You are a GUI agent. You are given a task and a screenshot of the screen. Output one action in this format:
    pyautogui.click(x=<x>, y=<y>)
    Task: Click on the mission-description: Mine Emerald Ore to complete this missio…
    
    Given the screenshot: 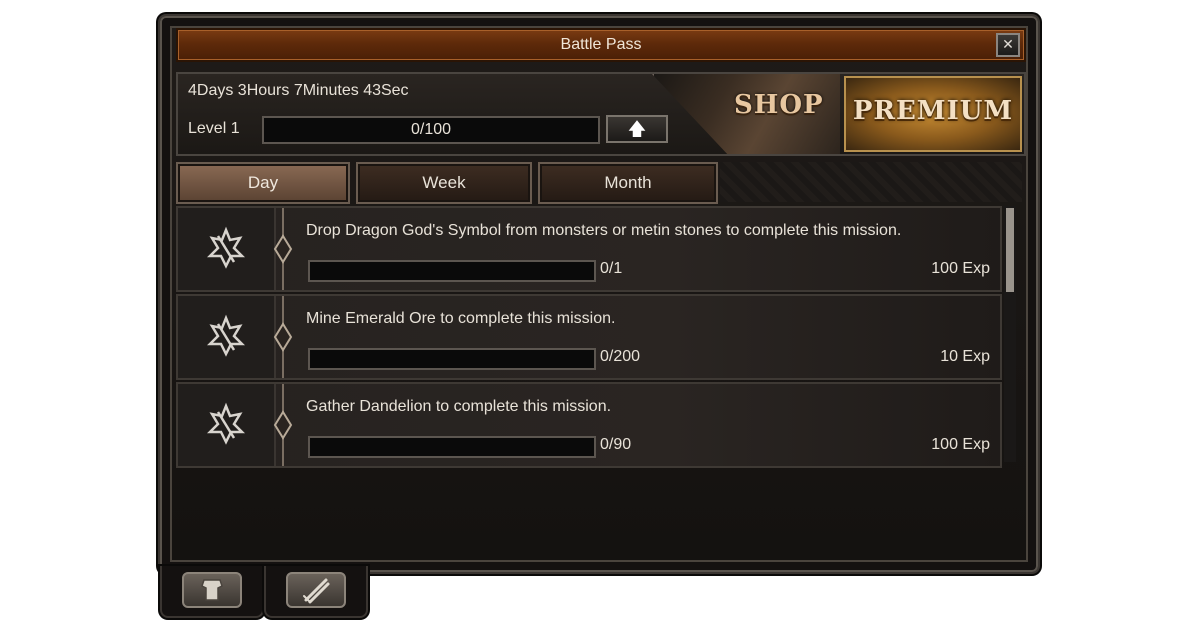 What is the action you would take?
    pyautogui.click(x=461, y=318)
    